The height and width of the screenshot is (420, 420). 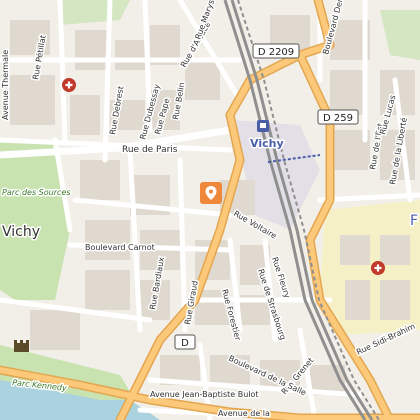 What do you see at coordinates (36, 192) in the screenshot?
I see `place-label-parc-des-sources: Parc des Sources` at bounding box center [36, 192].